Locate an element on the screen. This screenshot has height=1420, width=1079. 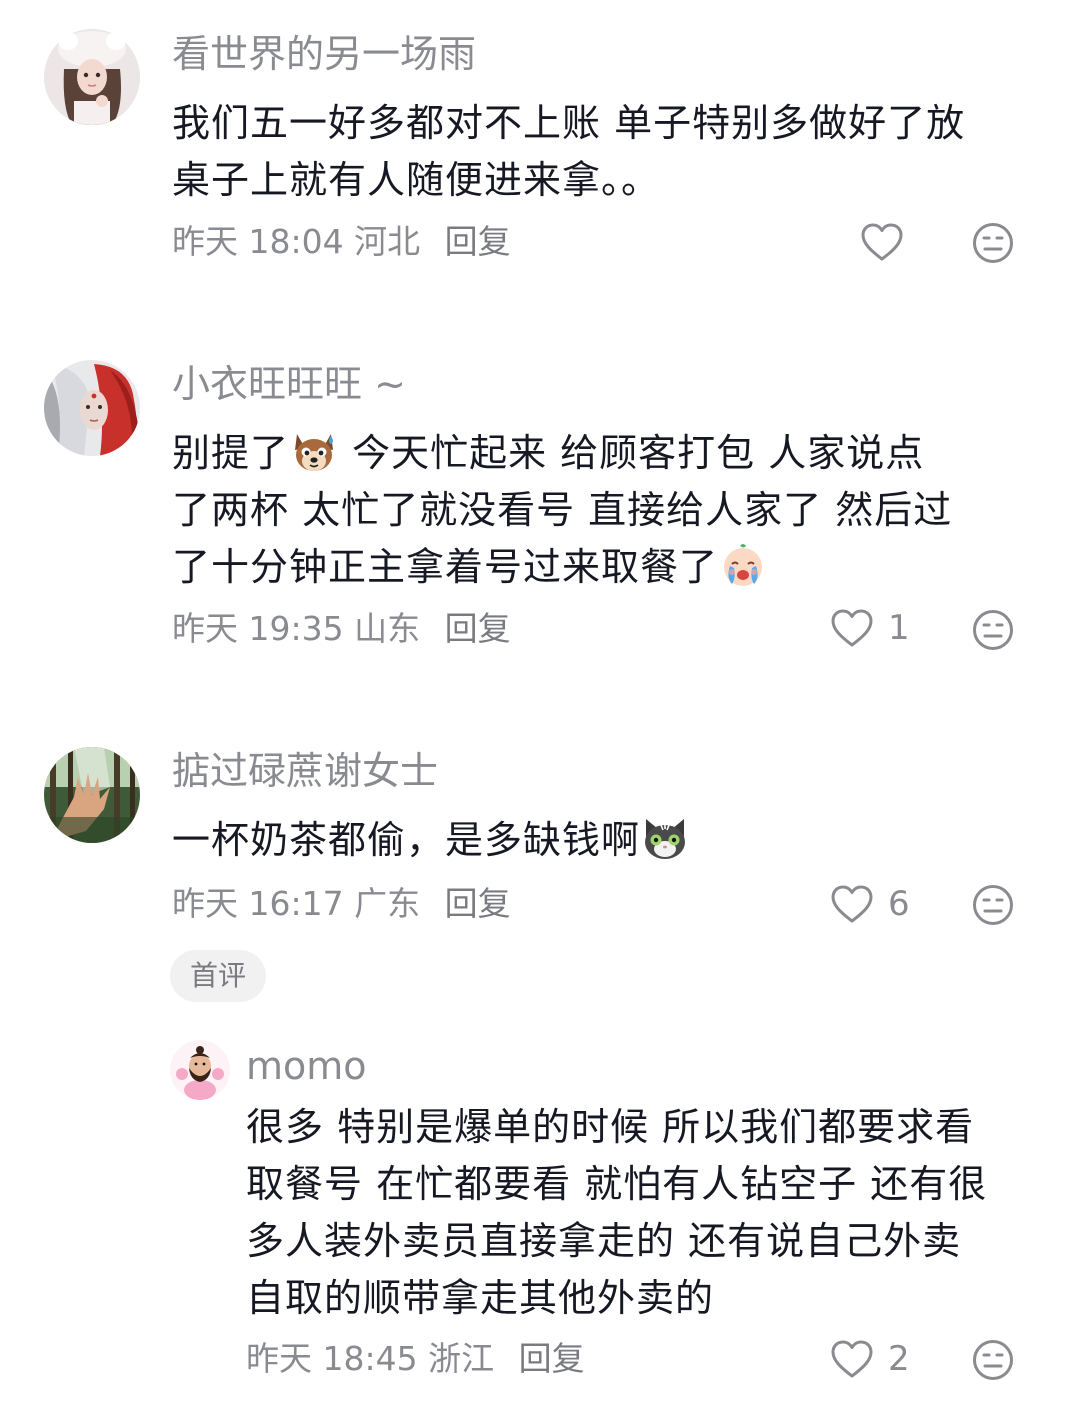
comment-time: 昨天 18:04 is located at coordinates (258, 241).